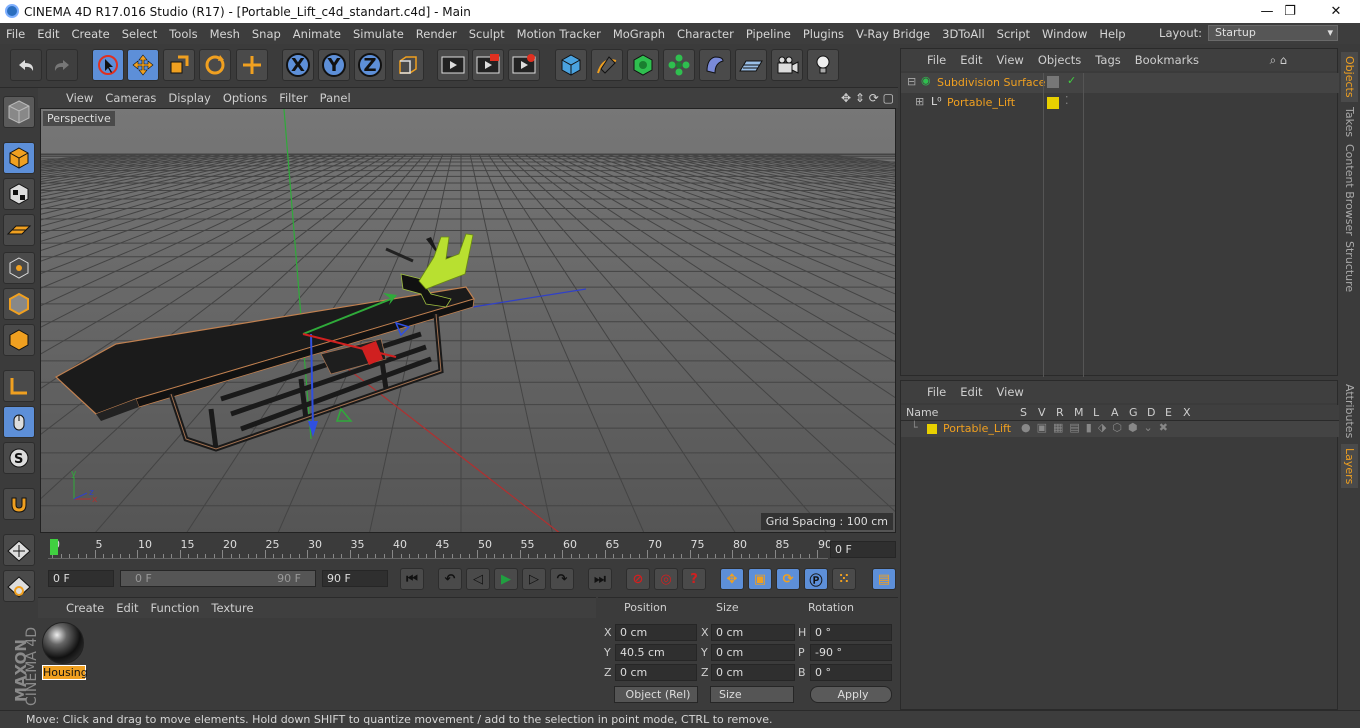 Image resolution: width=1360 pixels, height=728 pixels. What do you see at coordinates (656, 672) in the screenshot?
I see `pos-z-field: 0 cm` at bounding box center [656, 672].